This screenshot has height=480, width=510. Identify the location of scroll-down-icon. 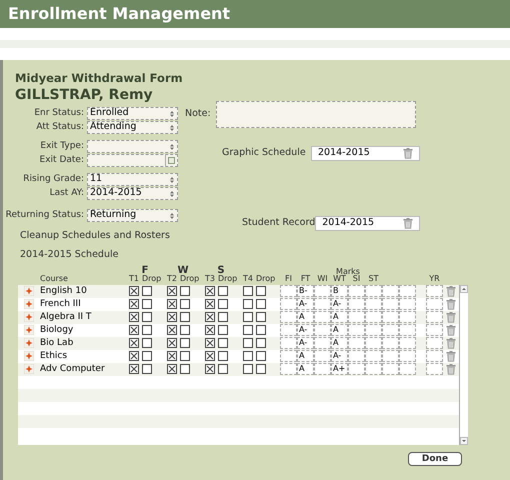
(464, 440).